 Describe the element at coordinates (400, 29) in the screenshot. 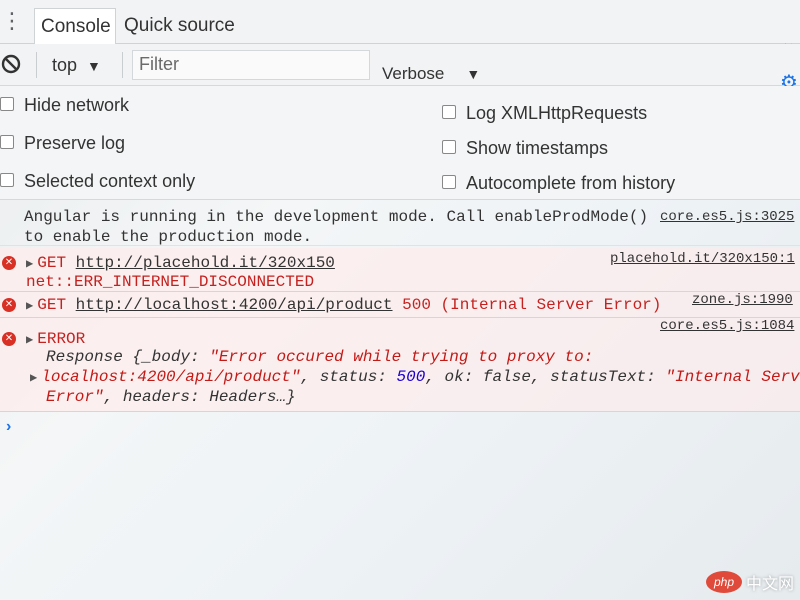

I see `devtools-tabbar: ⋮ Console Quick source ×` at that location.